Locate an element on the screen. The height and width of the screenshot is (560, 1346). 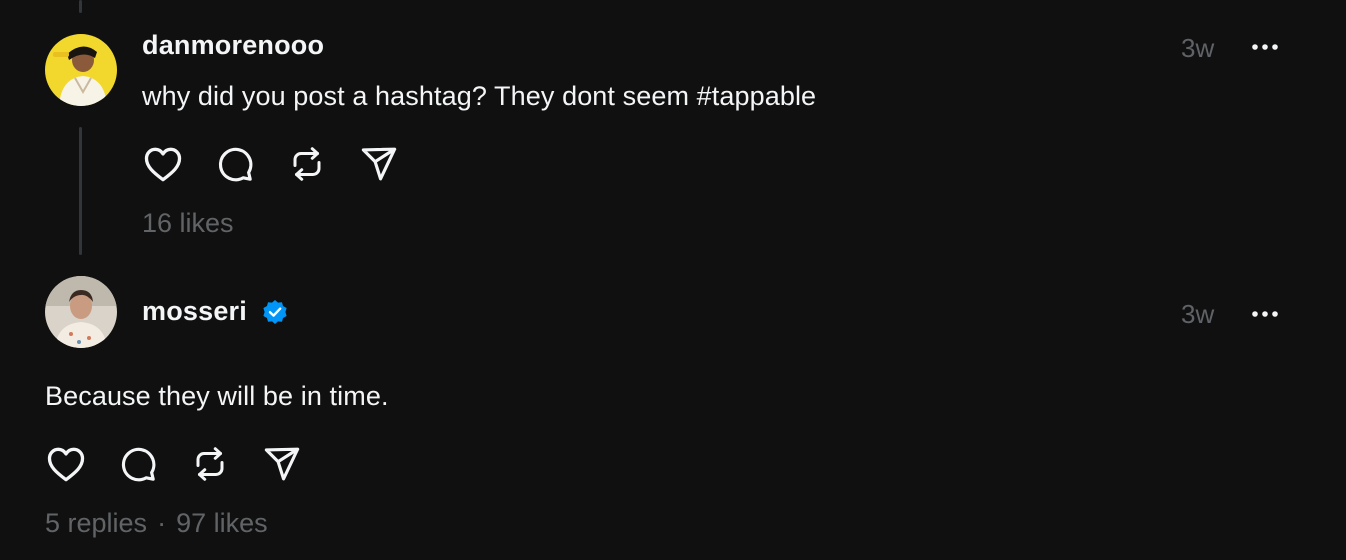
replies-count: 5 replies is located at coordinates (96, 523).